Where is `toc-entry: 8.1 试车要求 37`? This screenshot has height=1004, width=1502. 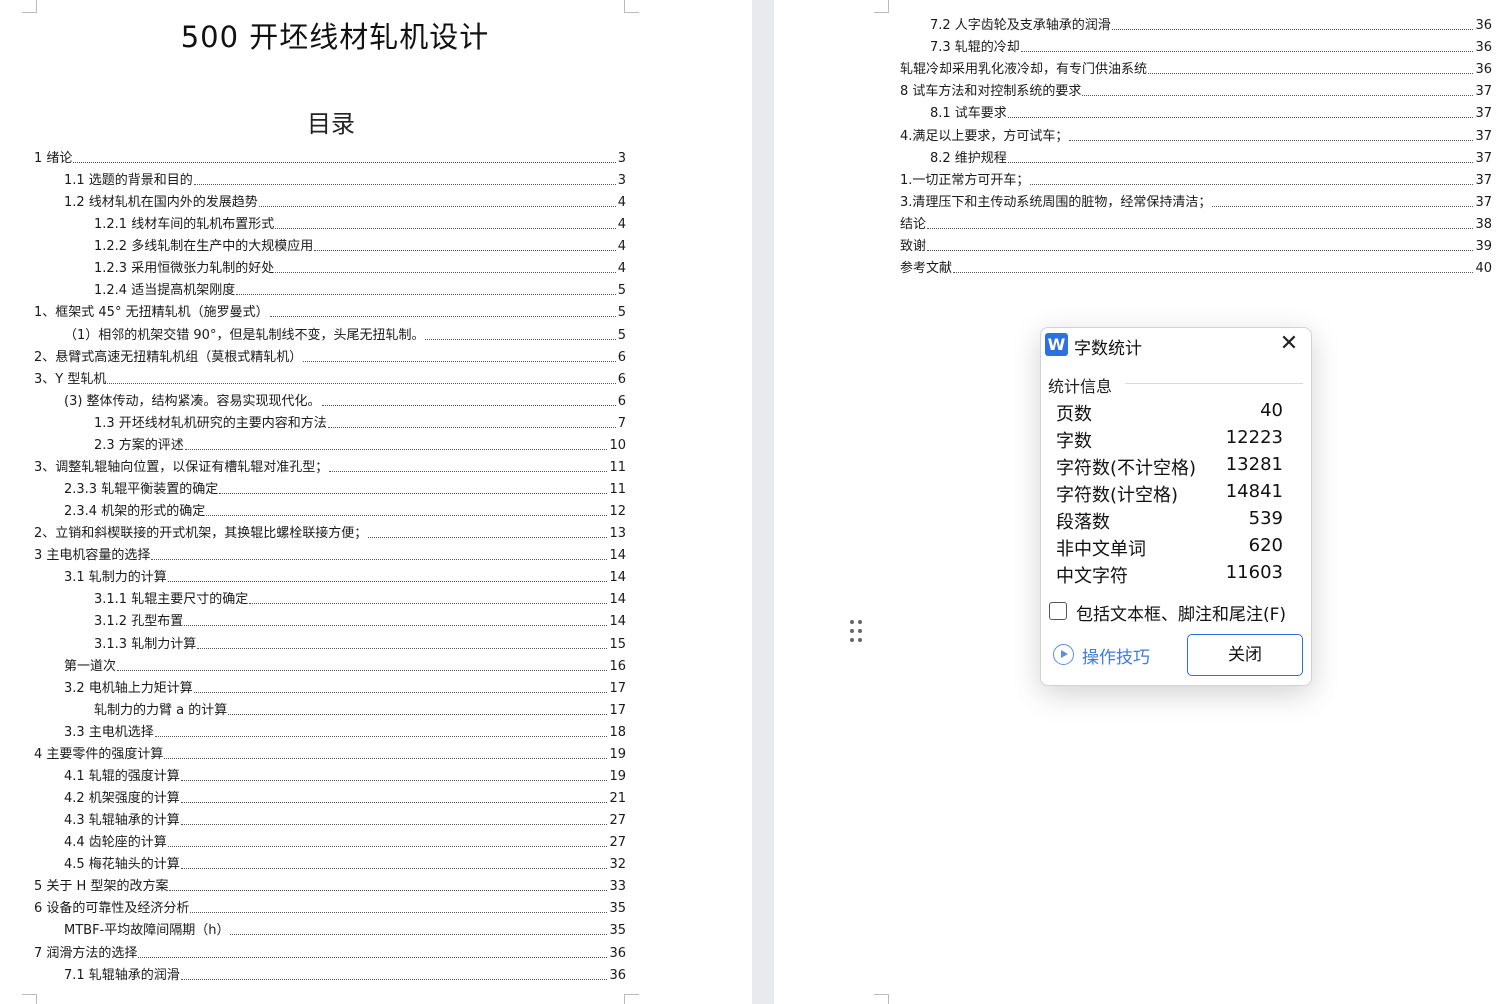
toc-entry: 8.1 试车要求 37 is located at coordinates (1211, 111).